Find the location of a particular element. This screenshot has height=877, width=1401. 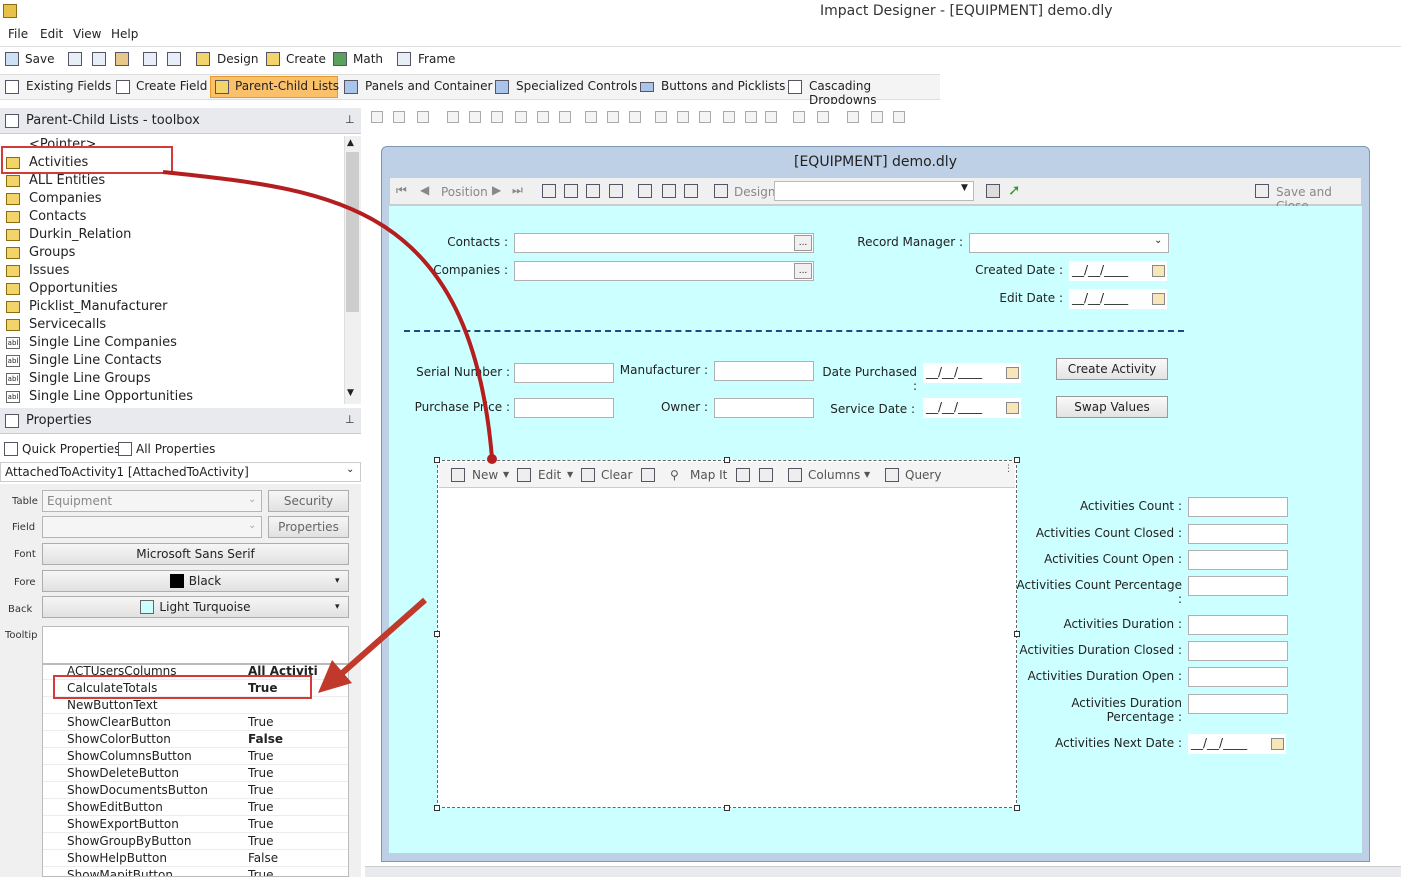

table-select: Equipment ⌄ is located at coordinates (152, 501).